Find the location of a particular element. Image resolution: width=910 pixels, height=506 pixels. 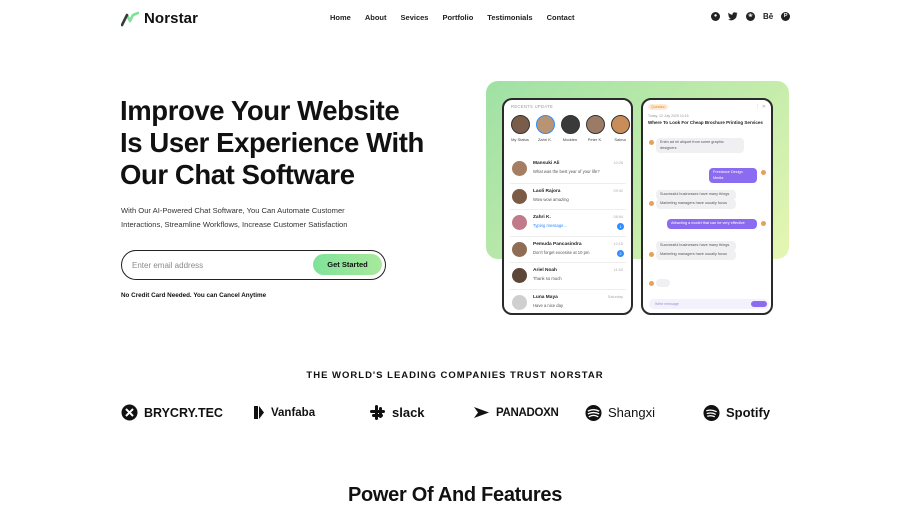

chat-name: Ariel Noah is located at coordinates (545, 270).